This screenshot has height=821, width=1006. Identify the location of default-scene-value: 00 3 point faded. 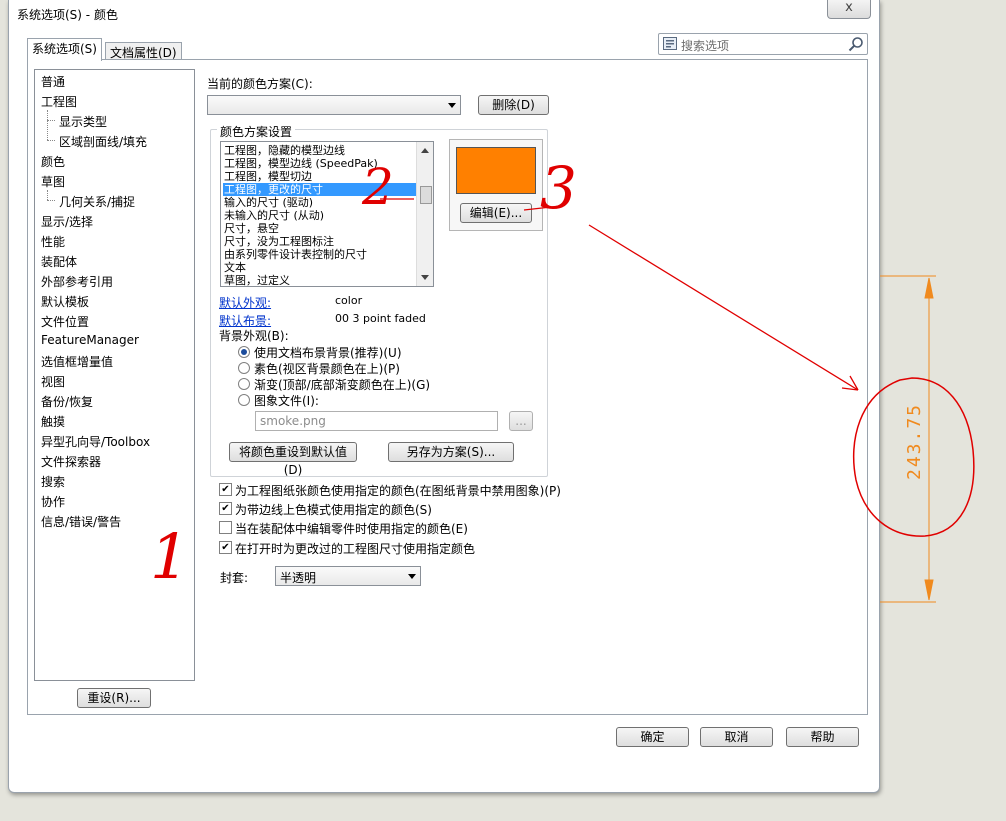
(380, 318).